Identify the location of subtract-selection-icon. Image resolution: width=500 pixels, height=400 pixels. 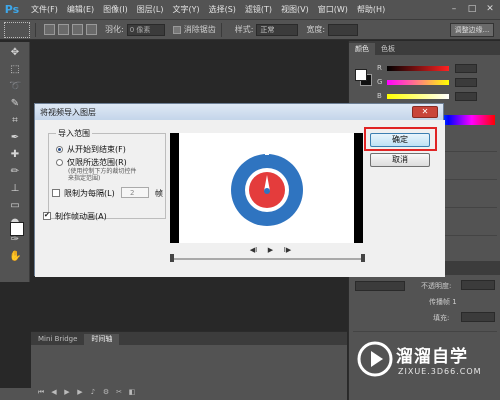
(77, 29).